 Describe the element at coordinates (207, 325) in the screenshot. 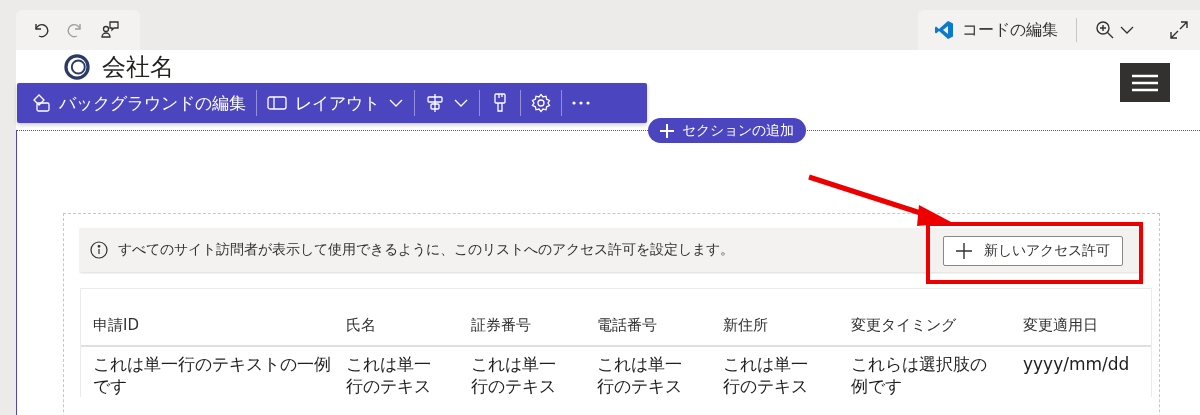

I see `column-header: 申請ID` at that location.